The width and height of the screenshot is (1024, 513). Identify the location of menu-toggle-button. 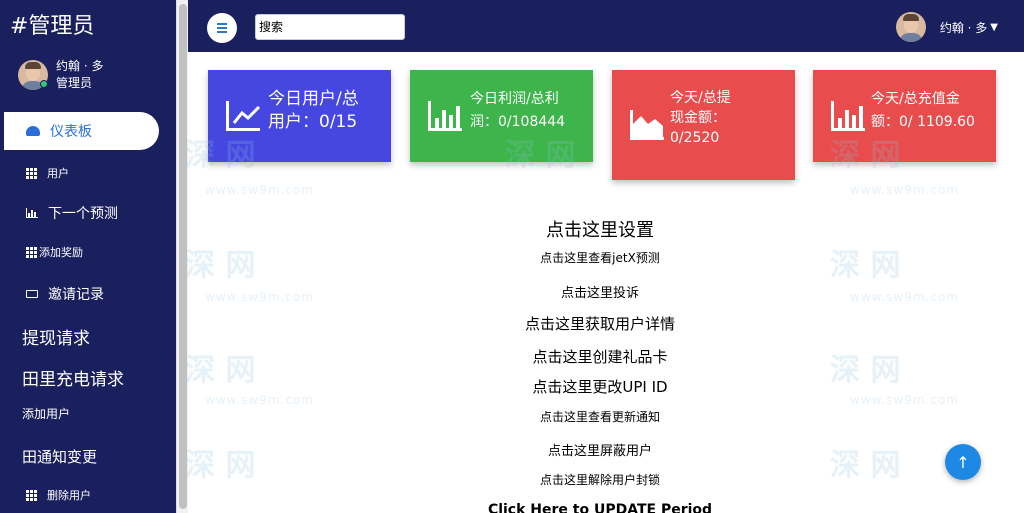
(222, 28).